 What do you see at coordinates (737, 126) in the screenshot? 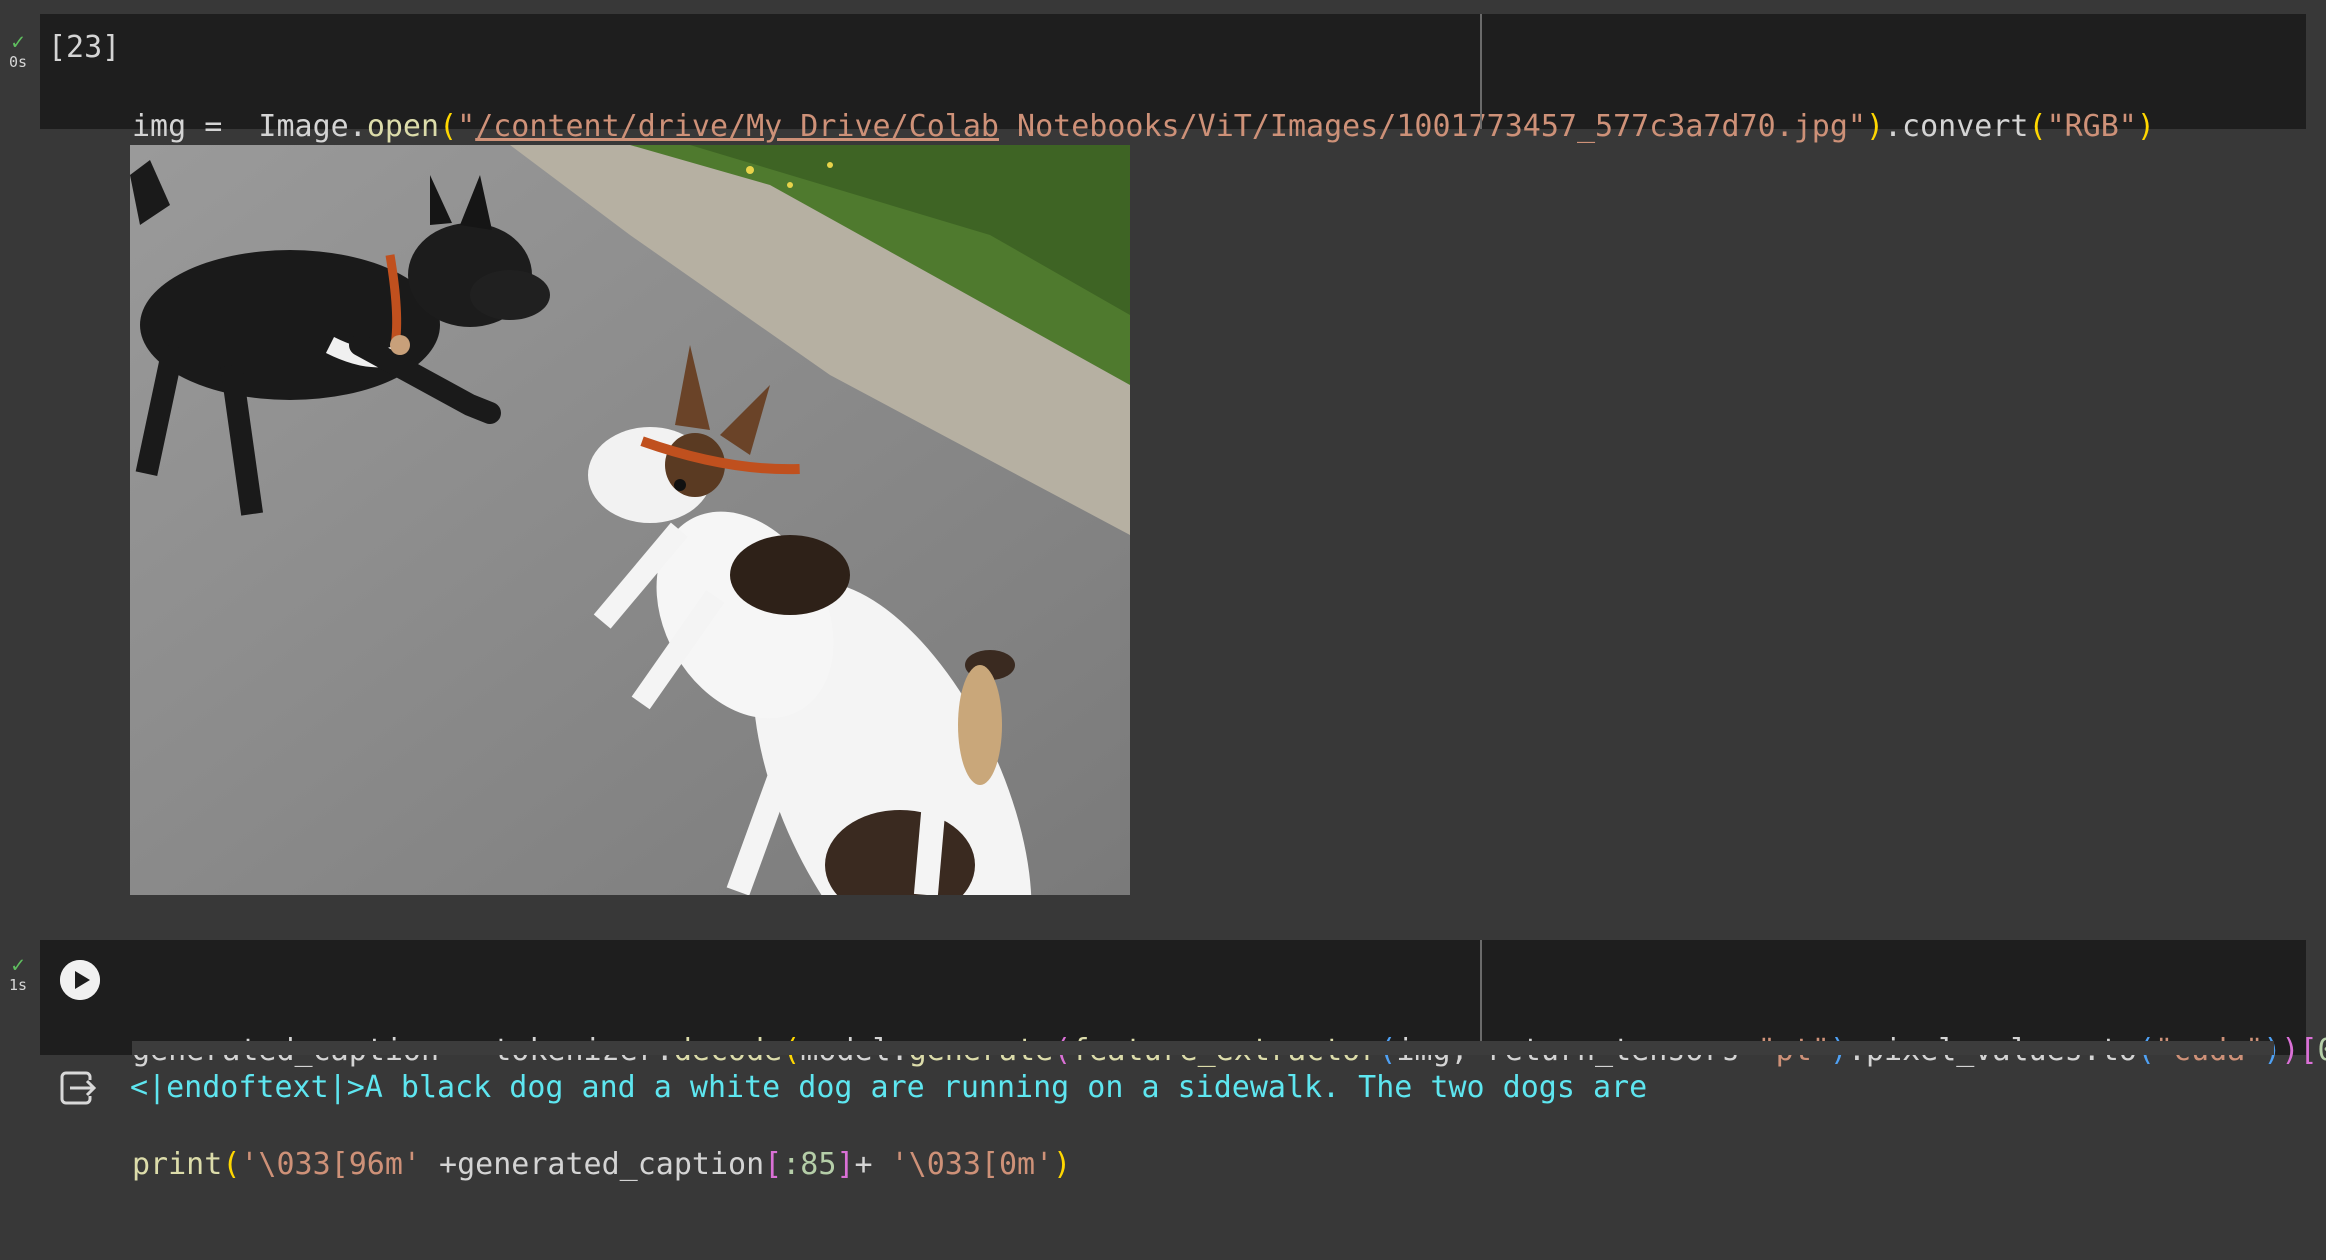
I see `path-link: /content/drive/My Drive/Colab` at bounding box center [737, 126].